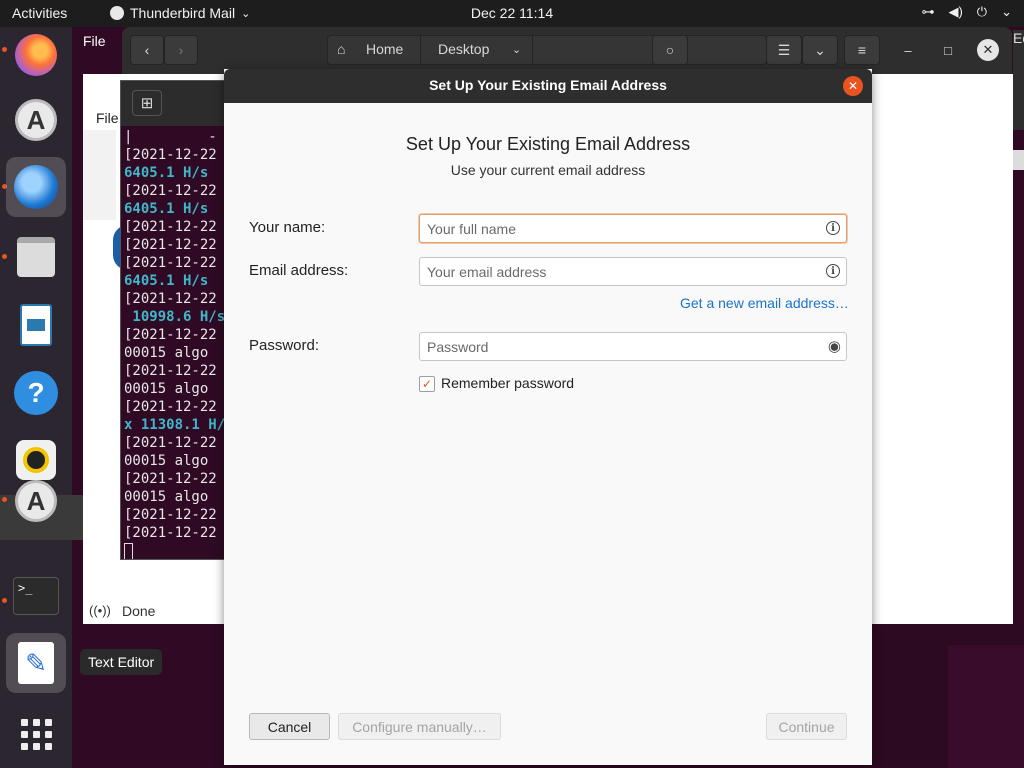 This screenshot has width=1024, height=768. I want to click on remember-password-label: Remember password, so click(507, 383).